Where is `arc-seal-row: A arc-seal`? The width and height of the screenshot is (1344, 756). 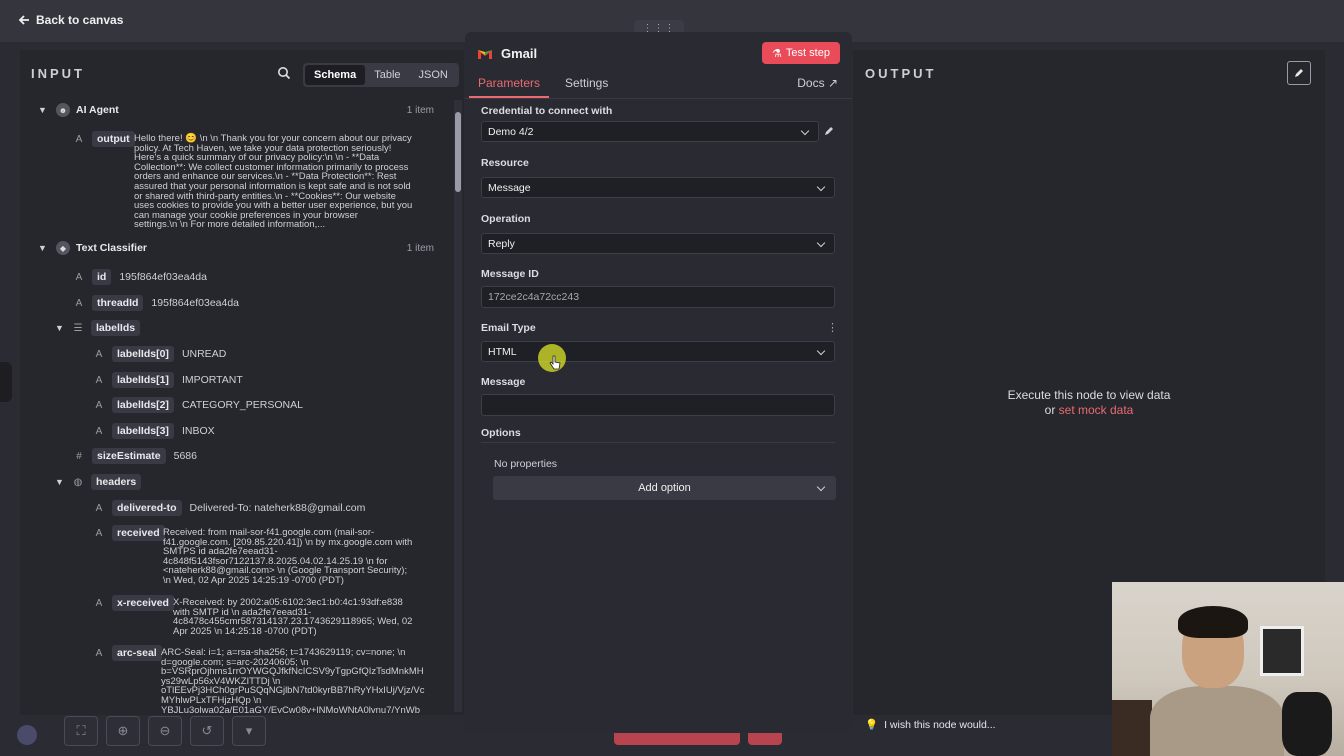 arc-seal-row: A arc-seal is located at coordinates (126, 653).